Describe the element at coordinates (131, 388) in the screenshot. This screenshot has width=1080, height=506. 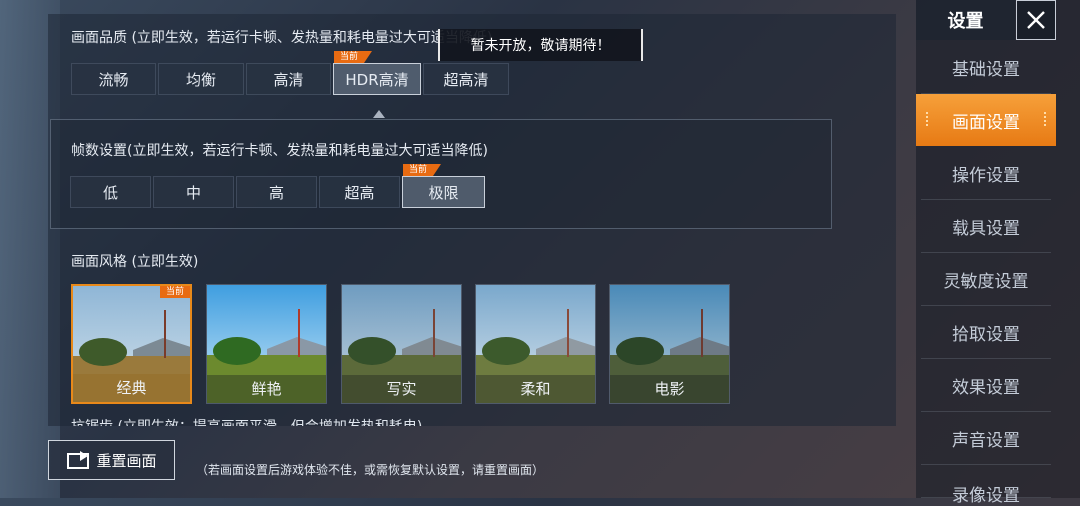
I see `thumb-label: 经典` at that location.